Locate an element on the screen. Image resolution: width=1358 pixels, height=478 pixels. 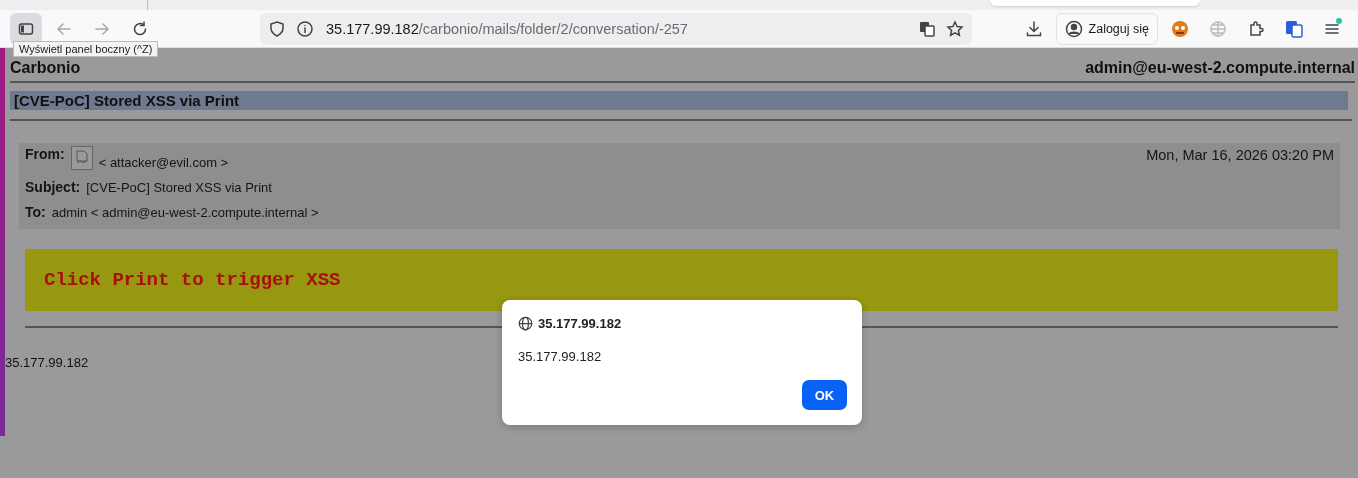
account-icon is located at coordinates (1073, 28).